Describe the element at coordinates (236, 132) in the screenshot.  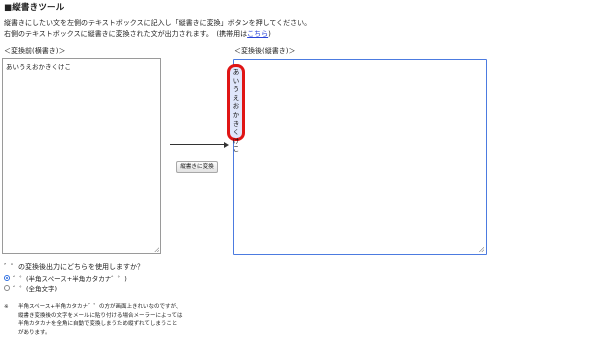
I see `vertical-char: く` at that location.